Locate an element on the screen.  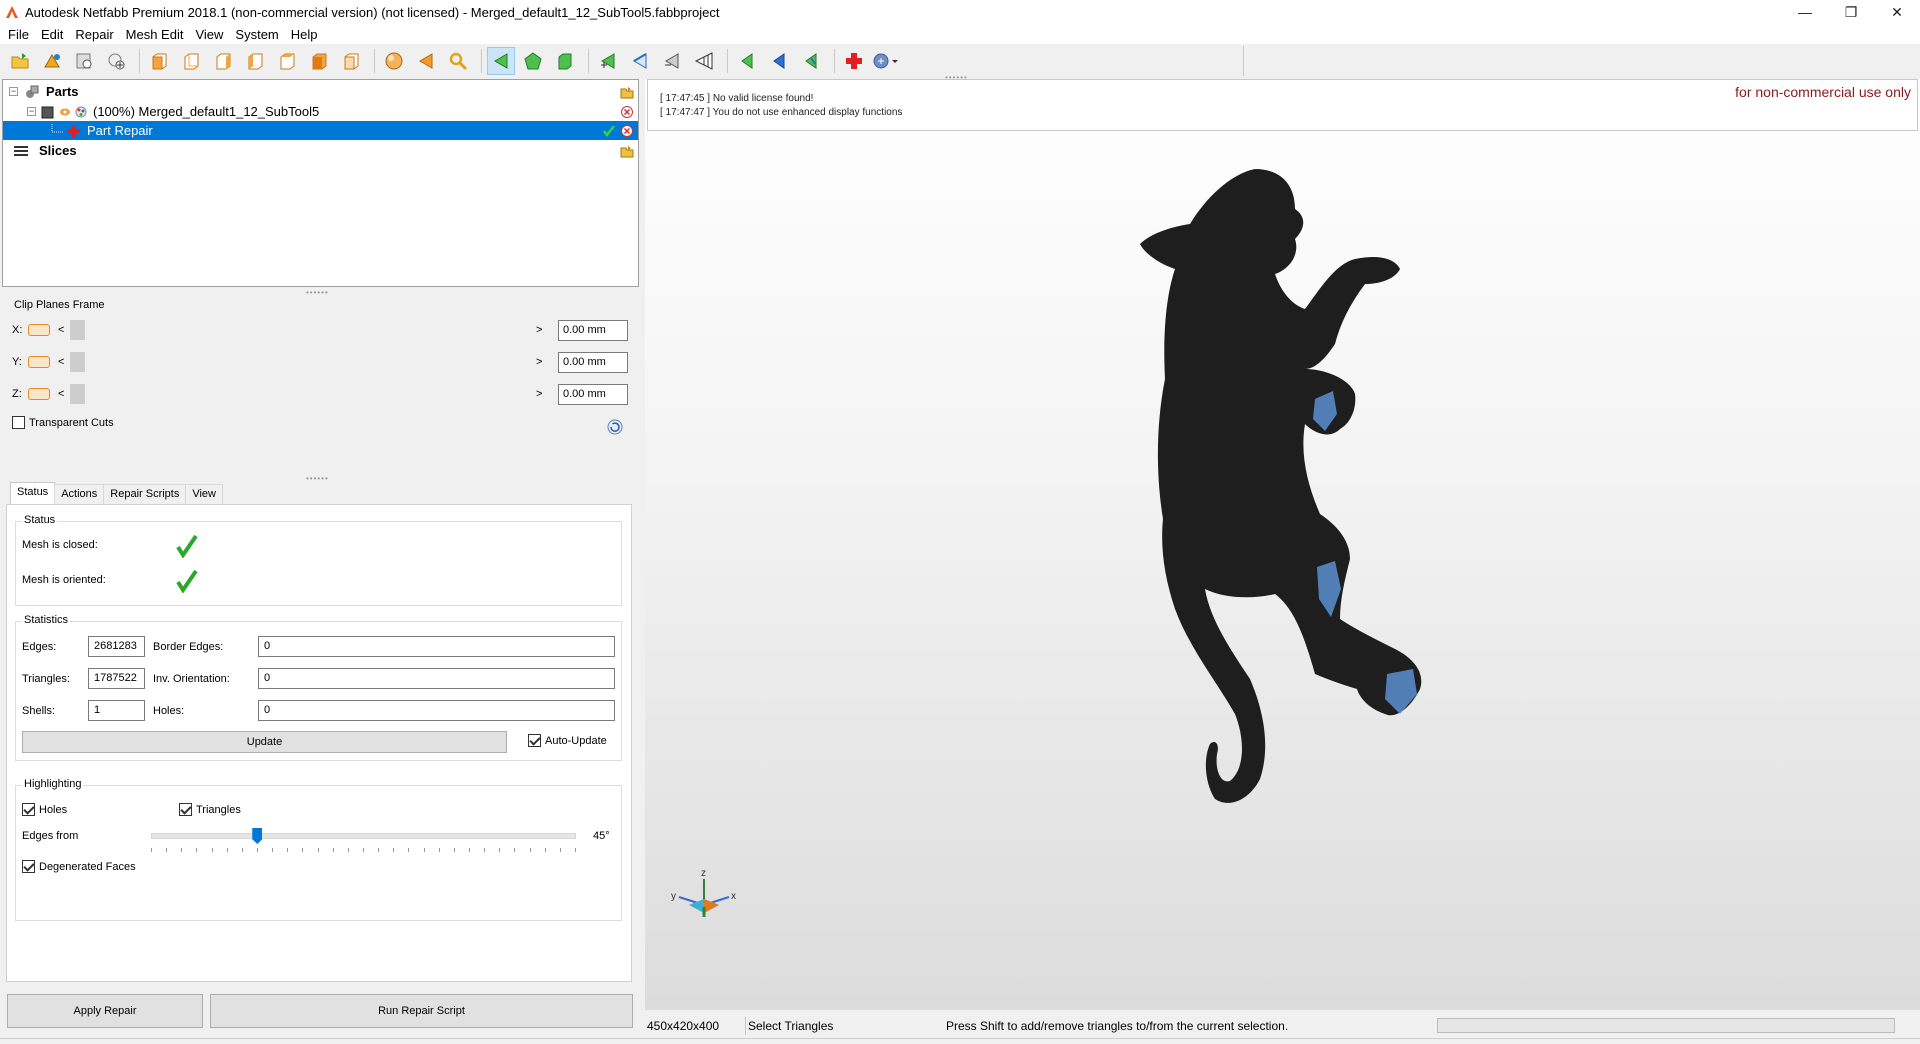
view-front-icon is located at coordinates (159, 61).